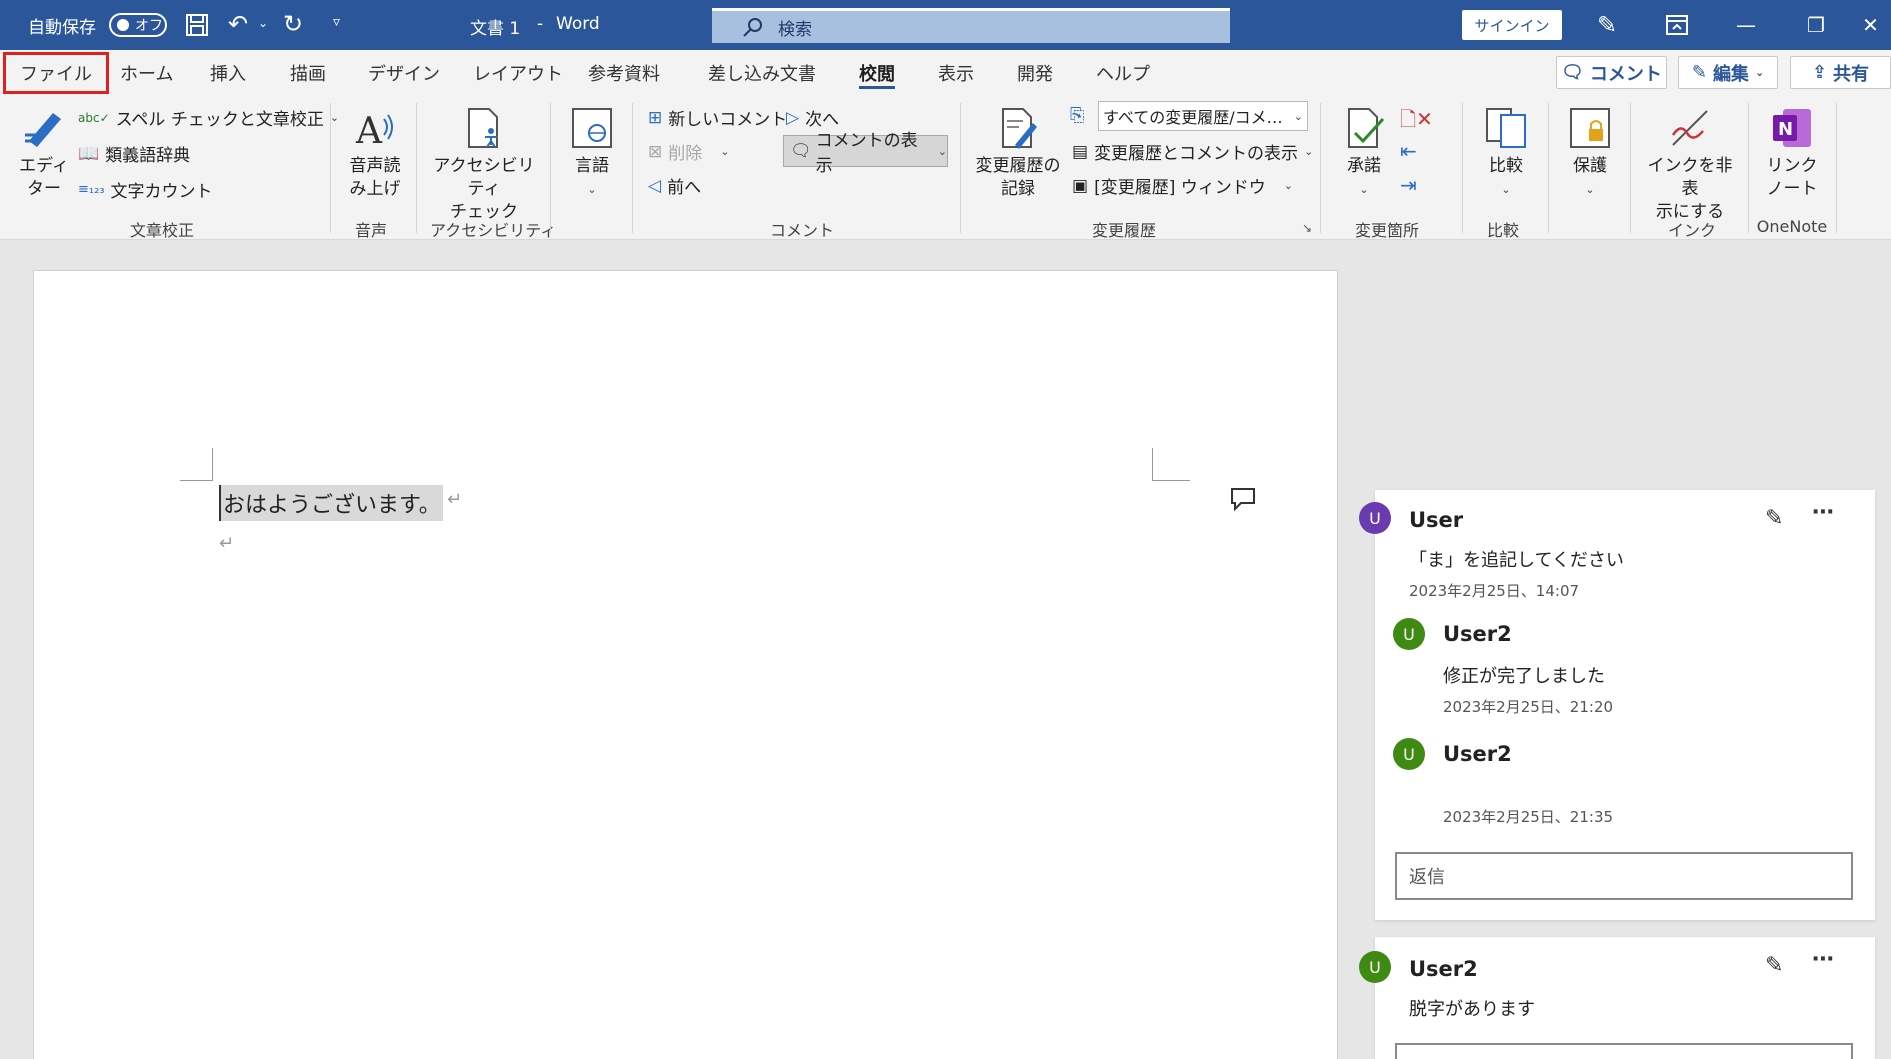 This screenshot has width=1891, height=1059. I want to click on undo-chevron-icon: ⌄, so click(263, 23).